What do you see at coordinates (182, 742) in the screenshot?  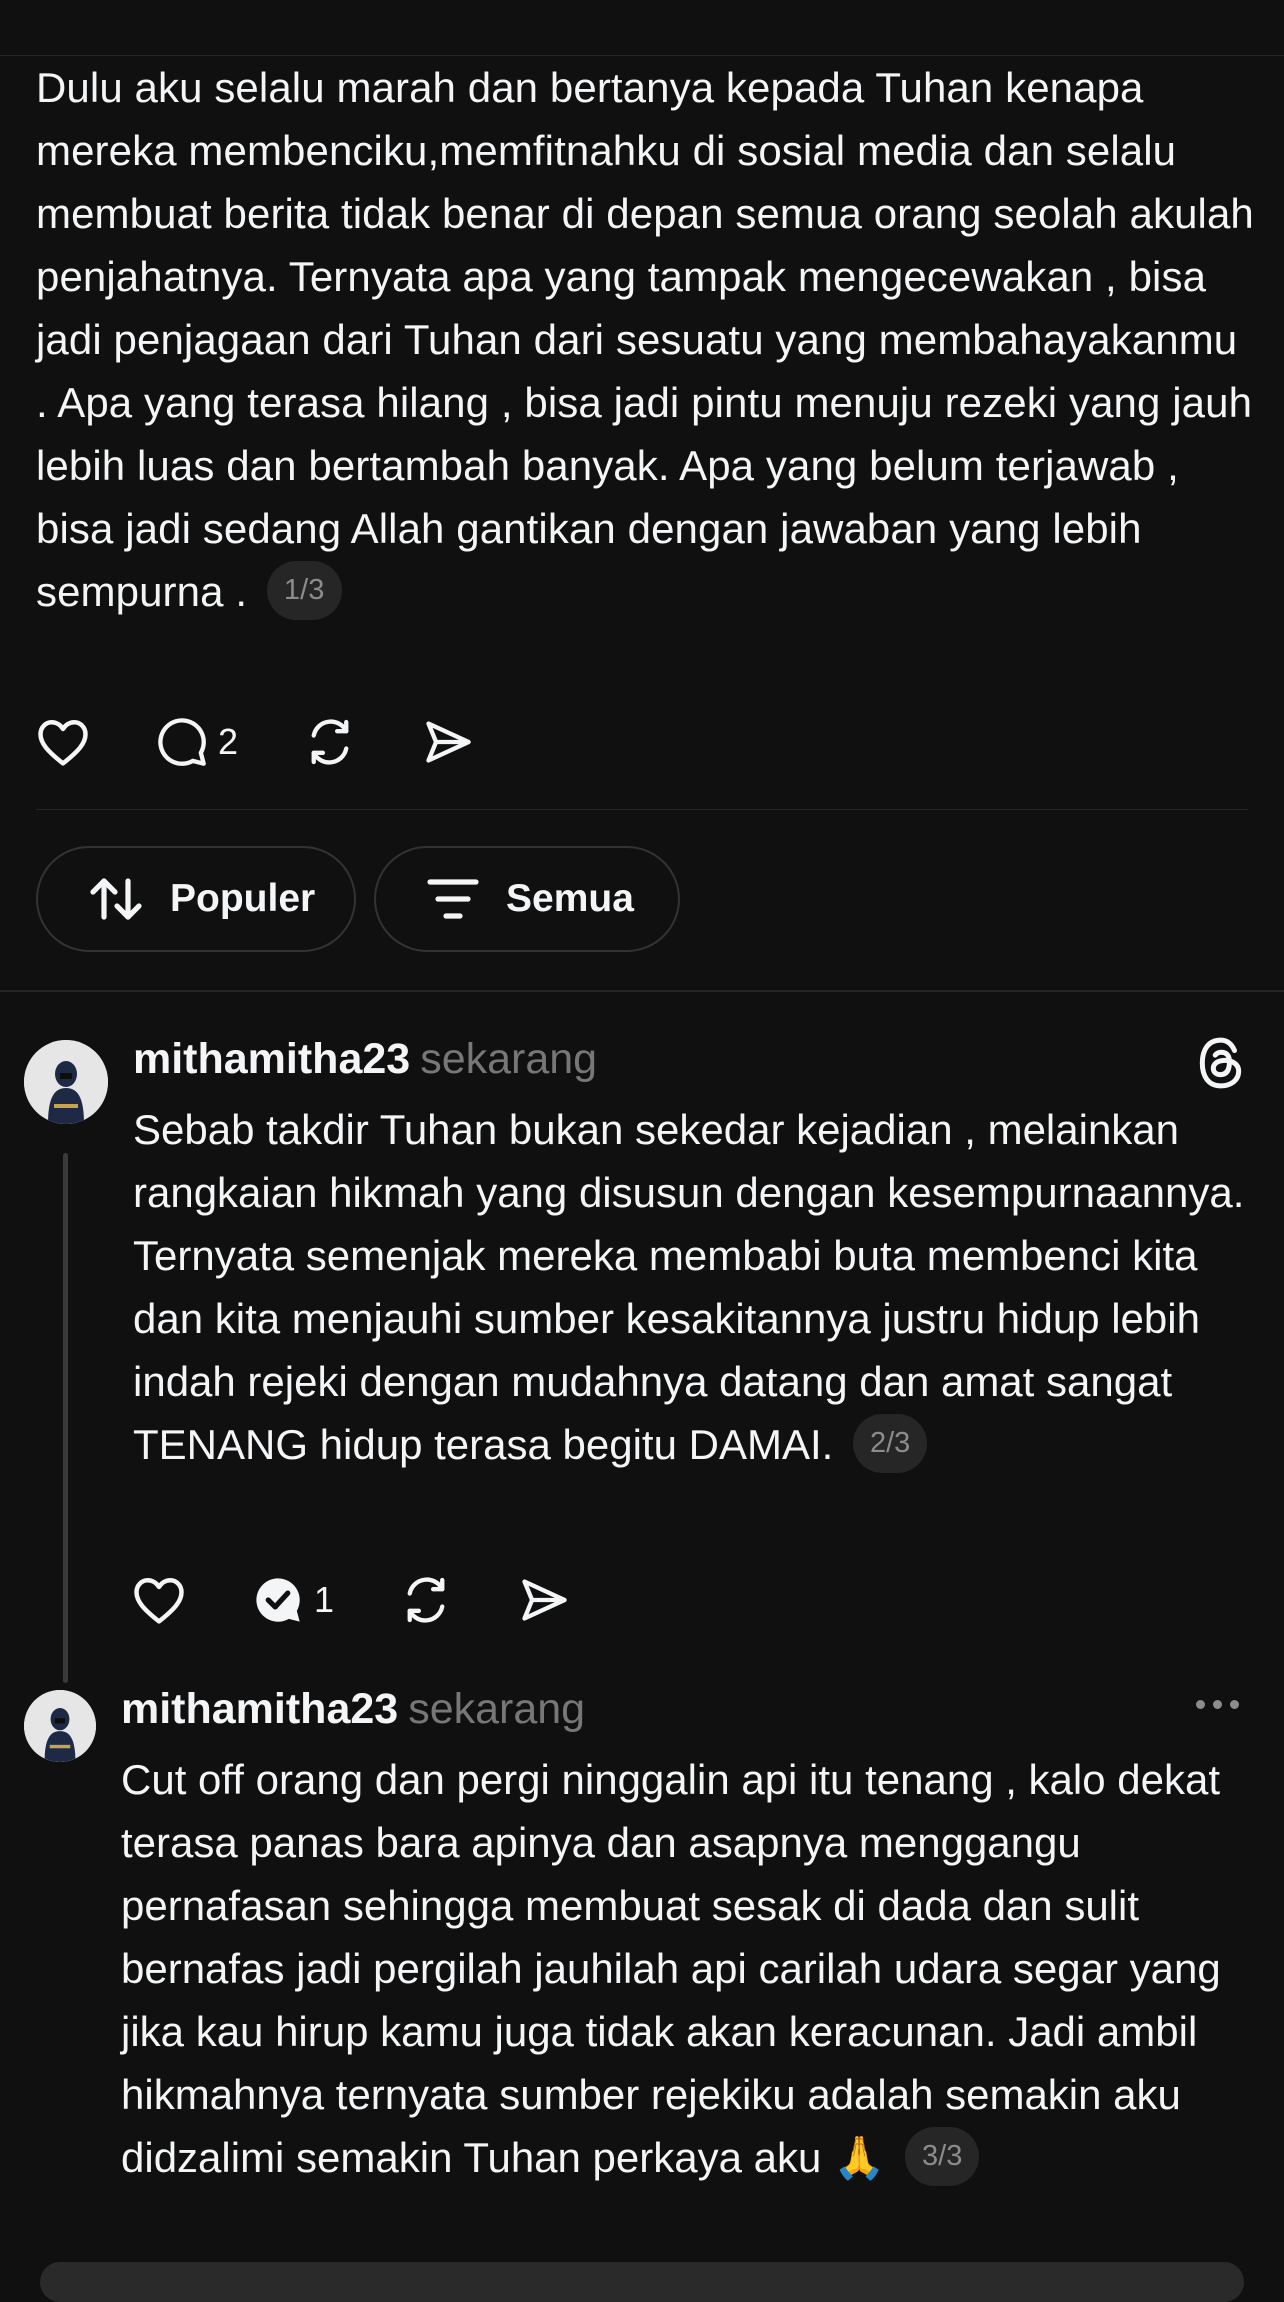 I see `comment-icon` at bounding box center [182, 742].